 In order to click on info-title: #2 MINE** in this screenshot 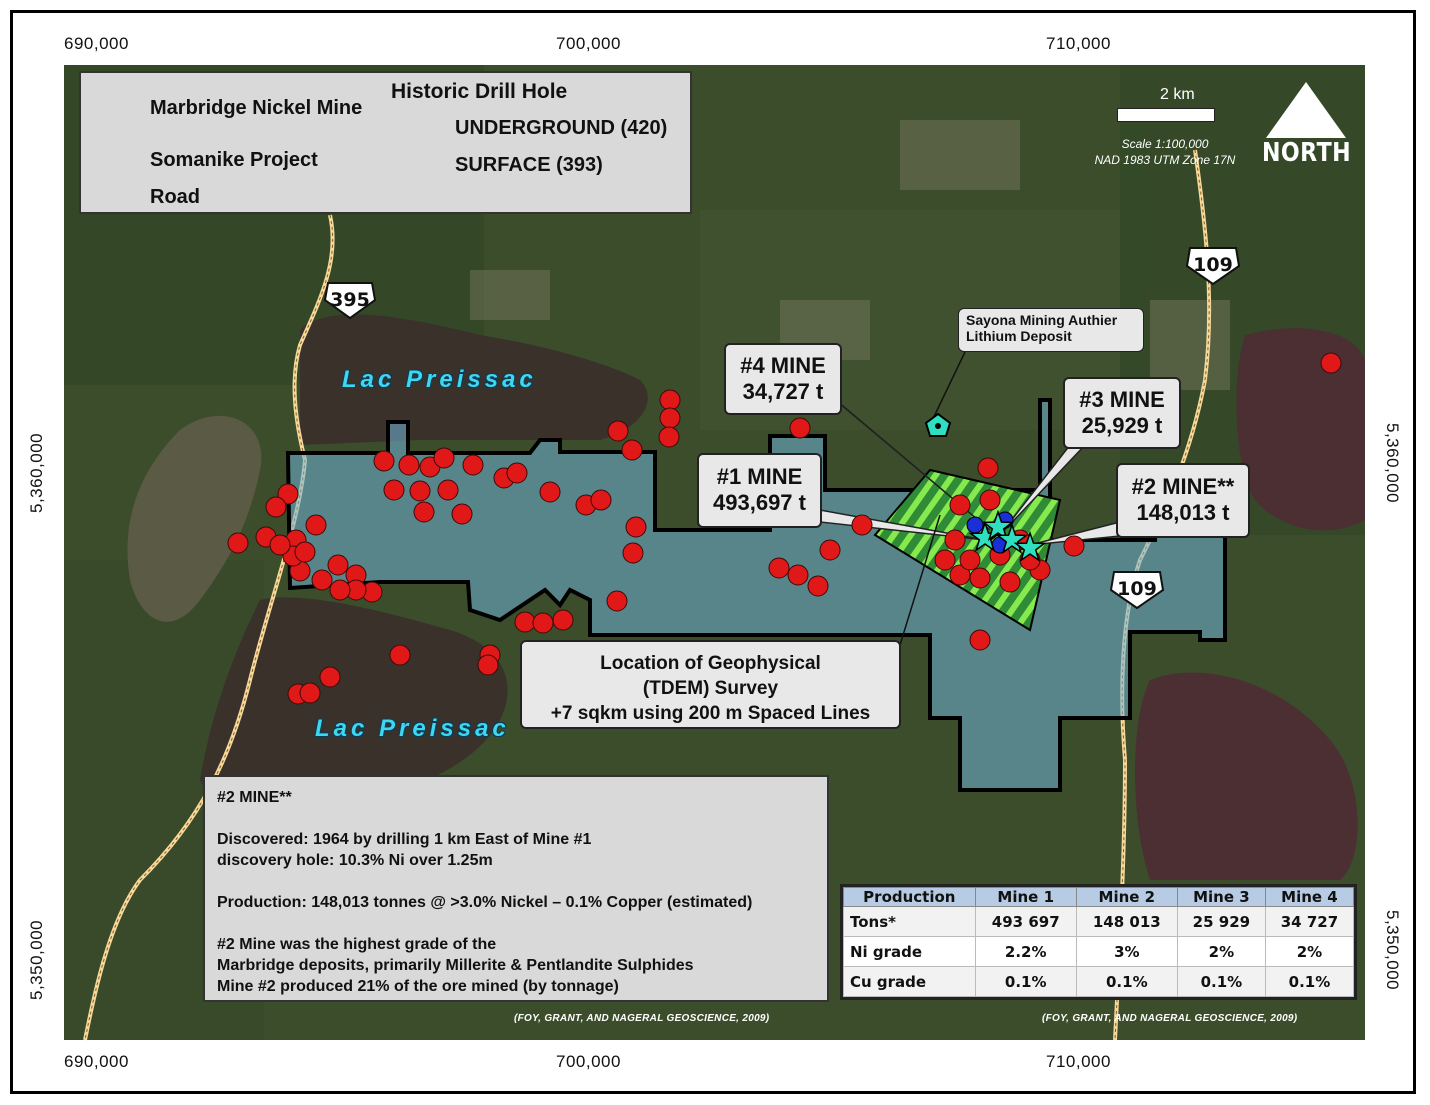, I will do `click(254, 797)`.